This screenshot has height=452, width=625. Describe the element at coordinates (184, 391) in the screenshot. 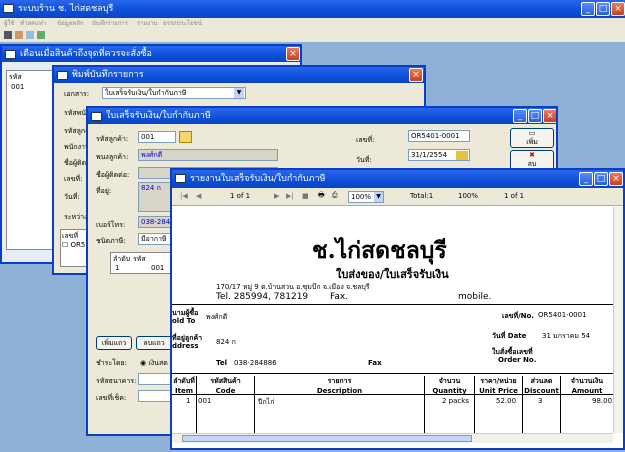

I see `col-item-en: Item` at that location.